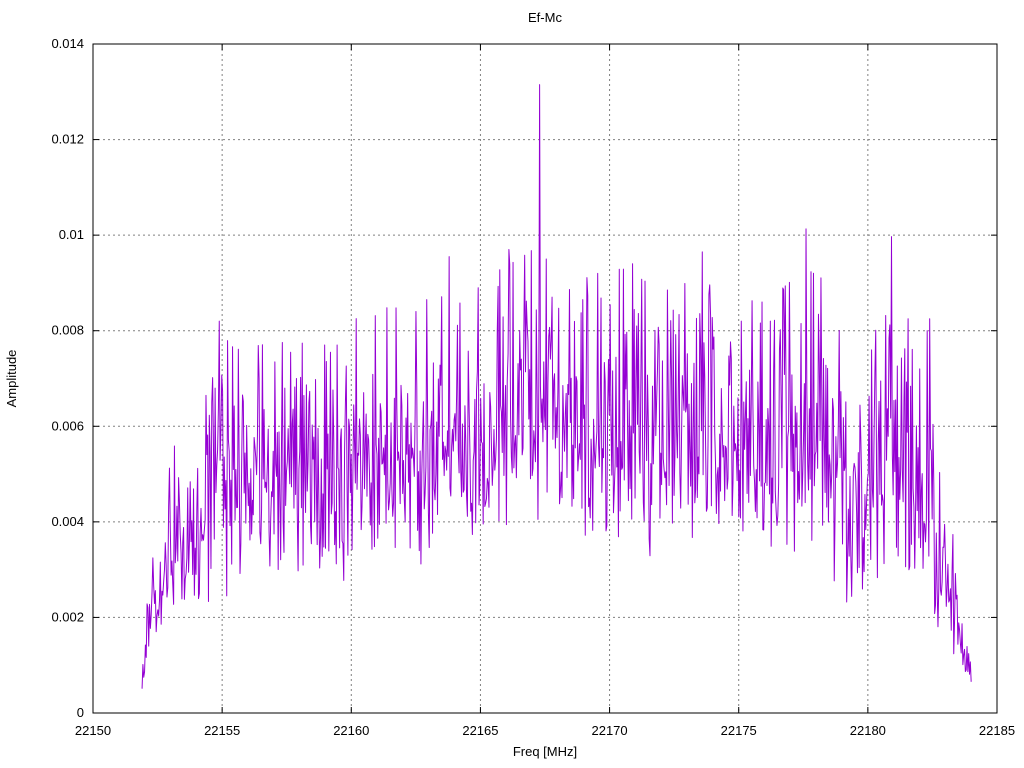 This screenshot has height=768, width=1024. Describe the element at coordinates (868, 730) in the screenshot. I see `x-tick-label: 22180` at that location.